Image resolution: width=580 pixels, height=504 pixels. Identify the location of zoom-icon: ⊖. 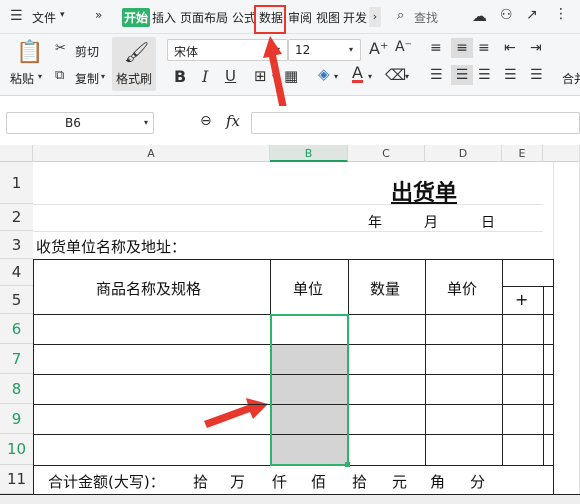
(206, 121).